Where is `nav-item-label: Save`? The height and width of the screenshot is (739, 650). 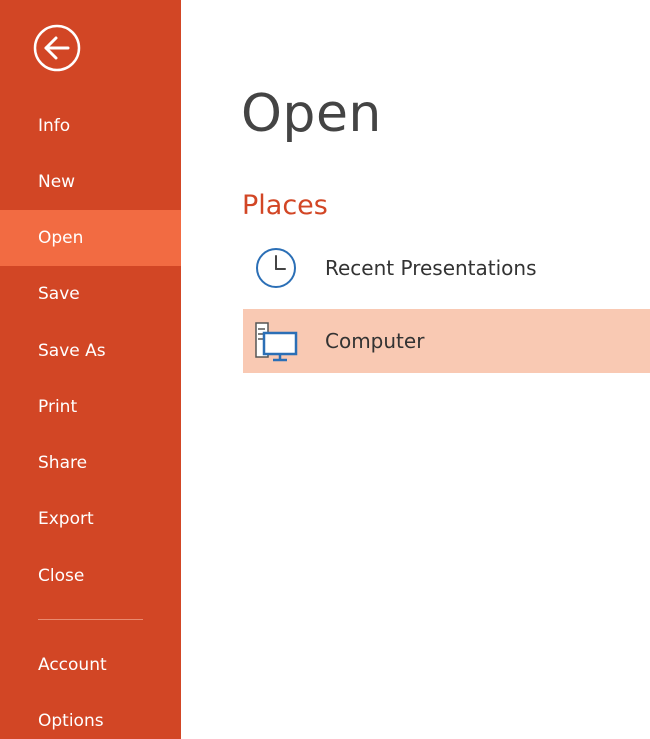
nav-item-label: Save is located at coordinates (59, 294).